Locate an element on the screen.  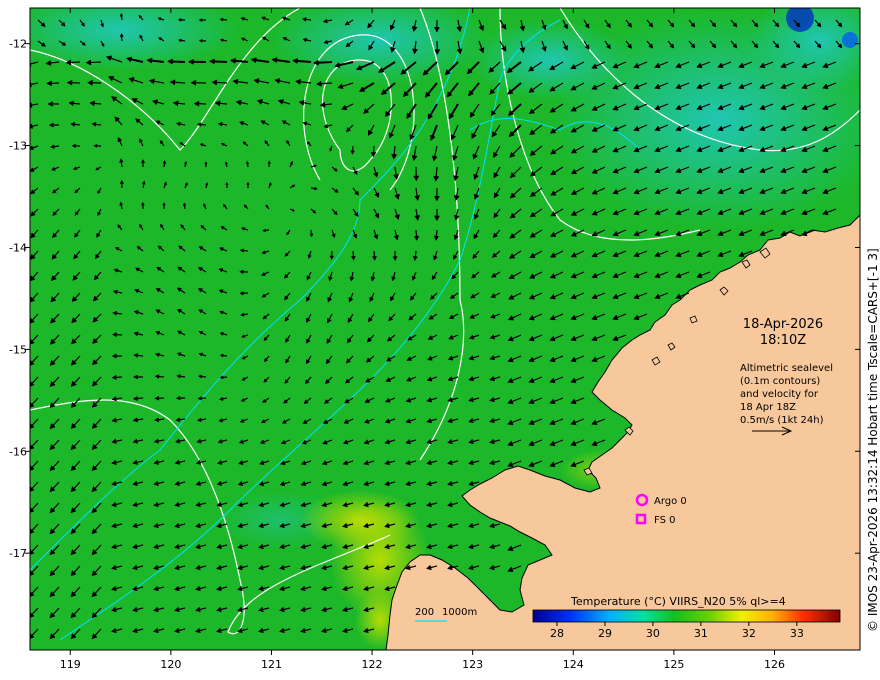
x-tick-label: 126 is located at coordinates (774, 664).